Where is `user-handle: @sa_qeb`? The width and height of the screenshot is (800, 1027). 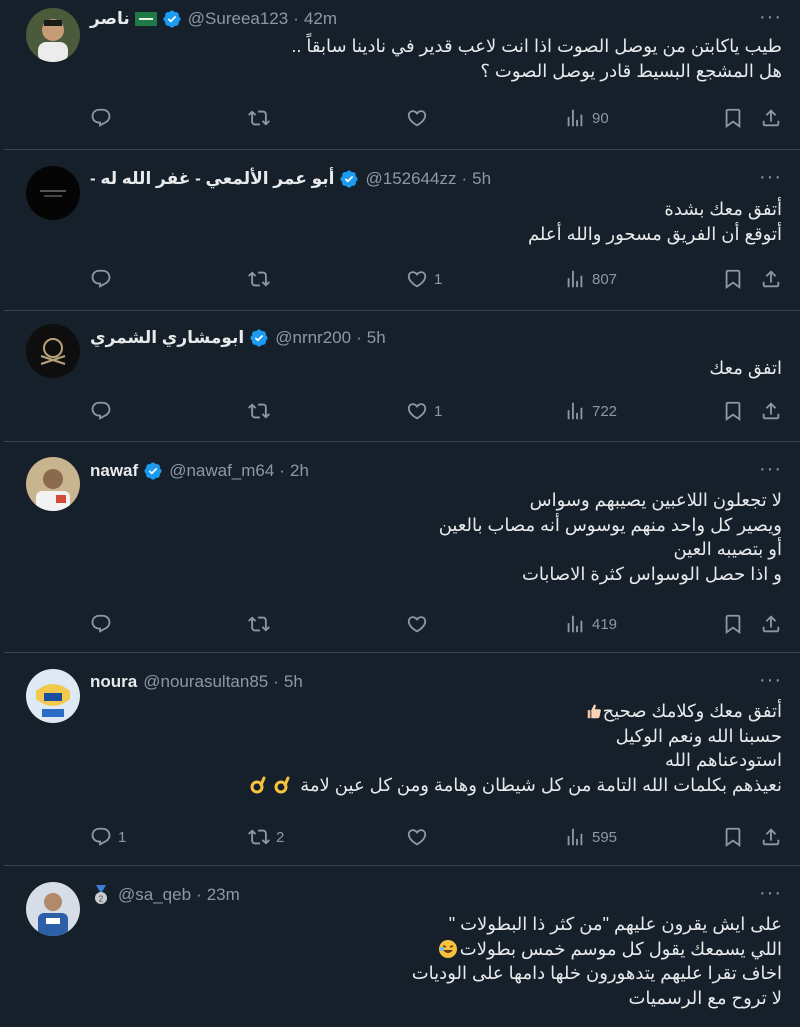 user-handle: @sa_qeb is located at coordinates (154, 895).